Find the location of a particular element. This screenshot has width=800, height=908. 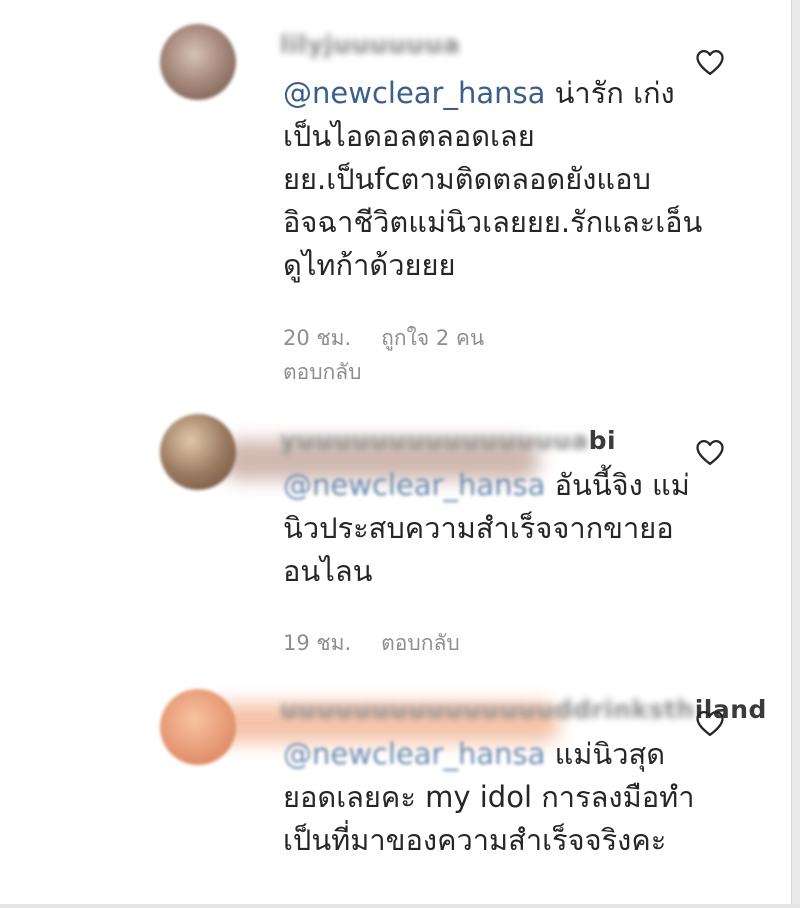

comment-username: lilyjuuuuuua is located at coordinates (370, 44).